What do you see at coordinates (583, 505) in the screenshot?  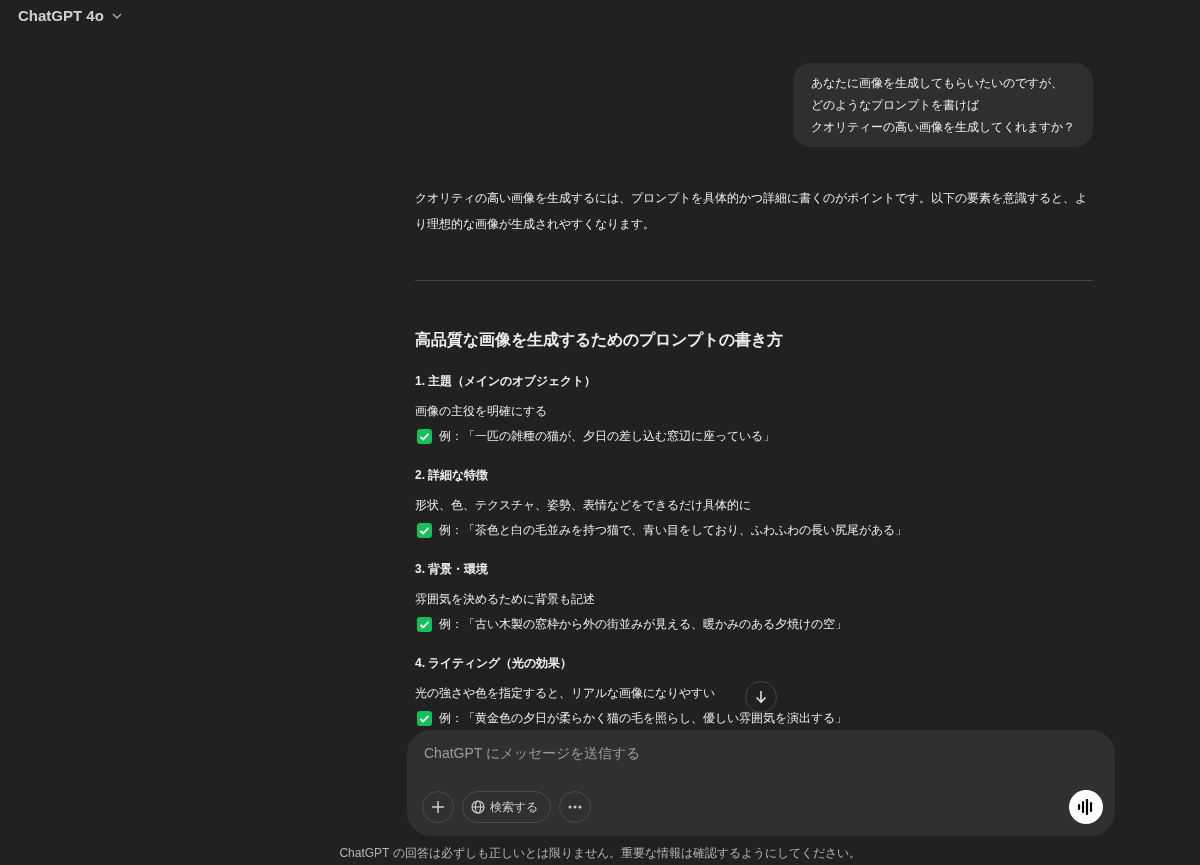 I see `list-description: 形状、色、テクスチャ、姿勢、表情などをできるだけ具体的に` at bounding box center [583, 505].